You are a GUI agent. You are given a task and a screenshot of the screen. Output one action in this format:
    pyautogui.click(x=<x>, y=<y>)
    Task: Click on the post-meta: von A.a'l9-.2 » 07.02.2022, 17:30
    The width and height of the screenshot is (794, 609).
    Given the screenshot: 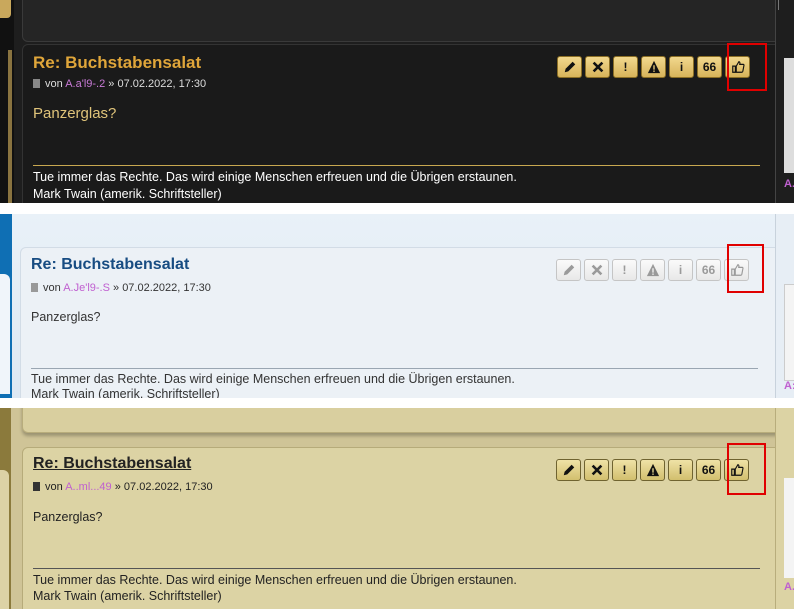 What is the action you would take?
    pyautogui.click(x=119, y=84)
    